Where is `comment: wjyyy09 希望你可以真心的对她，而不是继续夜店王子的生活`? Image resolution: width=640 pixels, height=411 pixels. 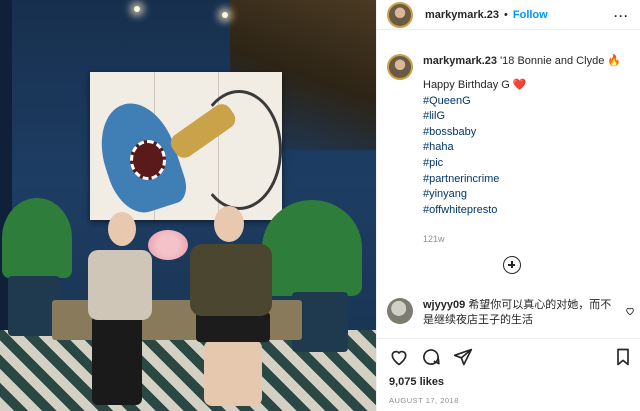 comment: wjyyy09 希望你可以真心的对她，而不是继续夜店王子的生活 is located at coordinates (512, 313).